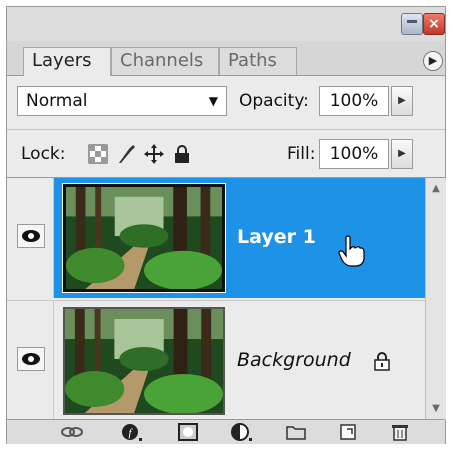  Describe the element at coordinates (348, 432) in the screenshot. I see `new-layer-icon` at that location.